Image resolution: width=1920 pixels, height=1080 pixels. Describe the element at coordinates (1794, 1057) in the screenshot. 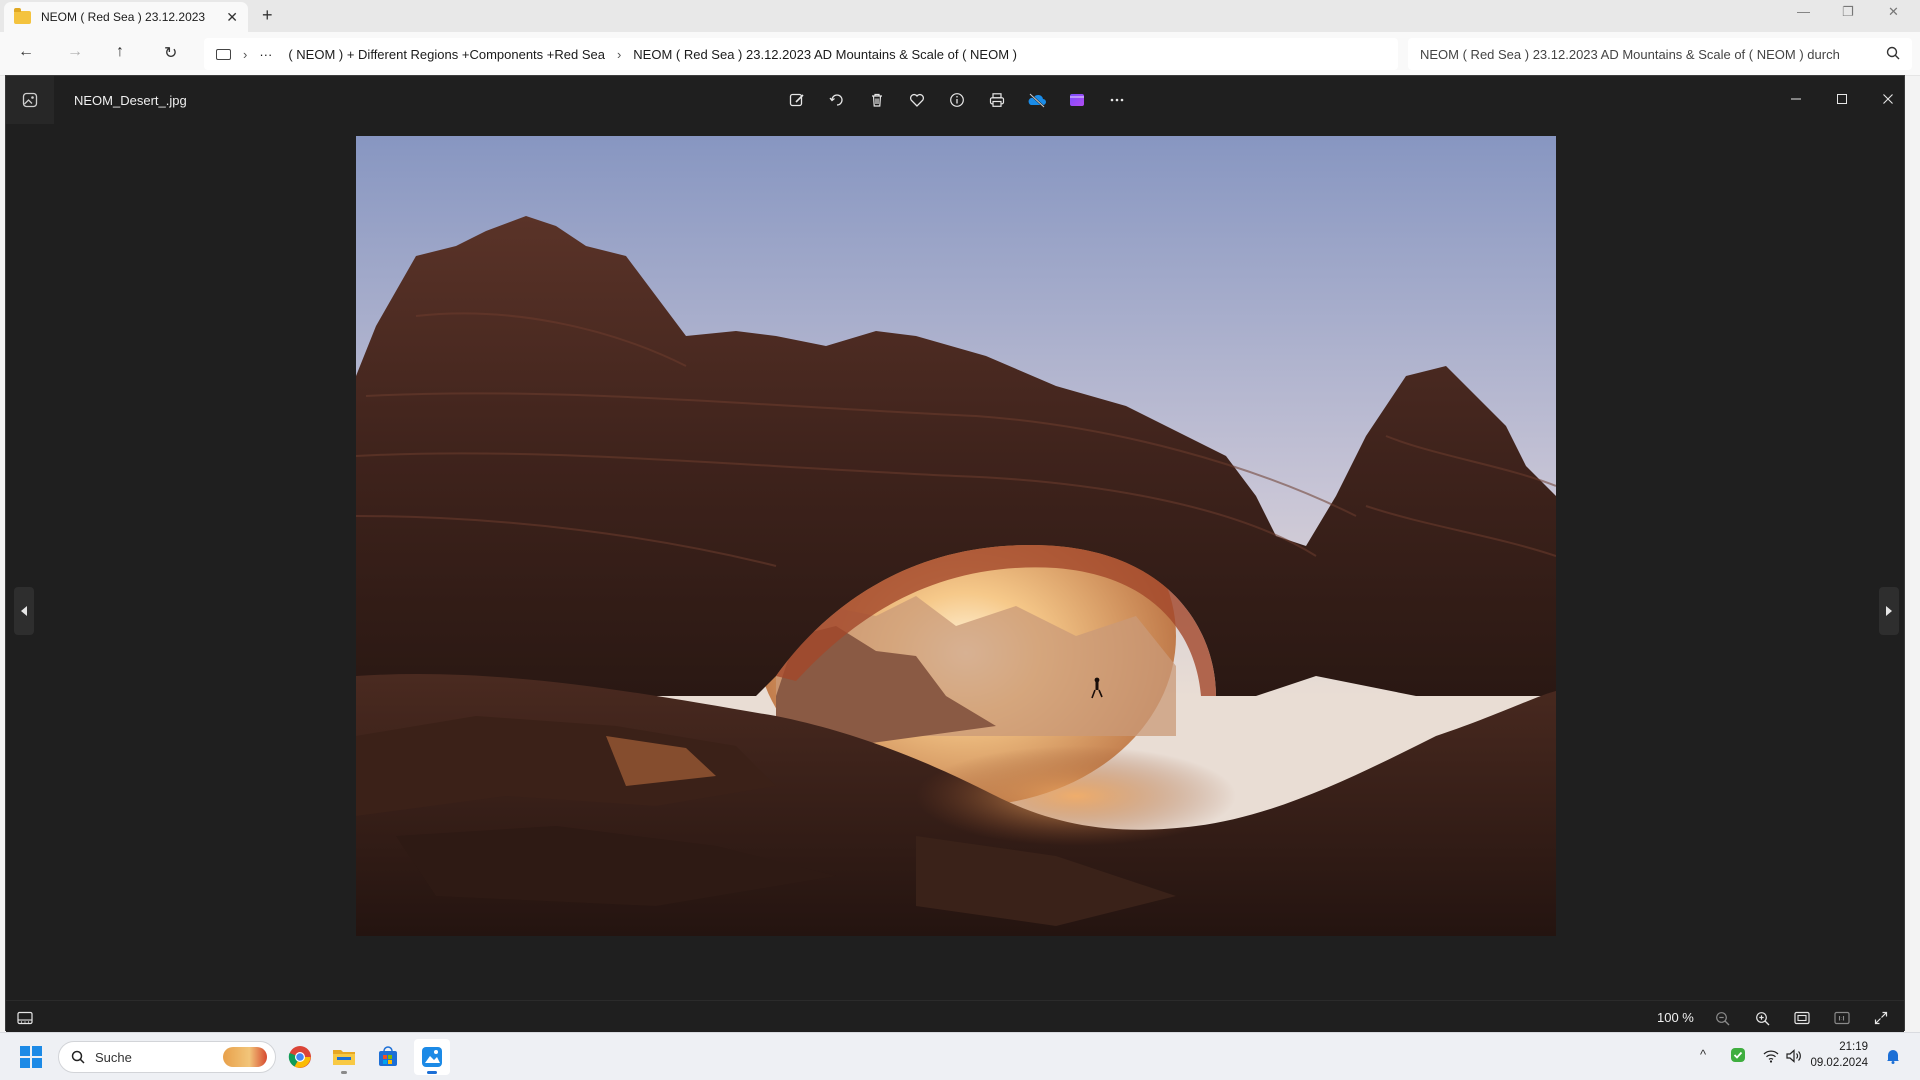

I see `volume-icon` at that location.